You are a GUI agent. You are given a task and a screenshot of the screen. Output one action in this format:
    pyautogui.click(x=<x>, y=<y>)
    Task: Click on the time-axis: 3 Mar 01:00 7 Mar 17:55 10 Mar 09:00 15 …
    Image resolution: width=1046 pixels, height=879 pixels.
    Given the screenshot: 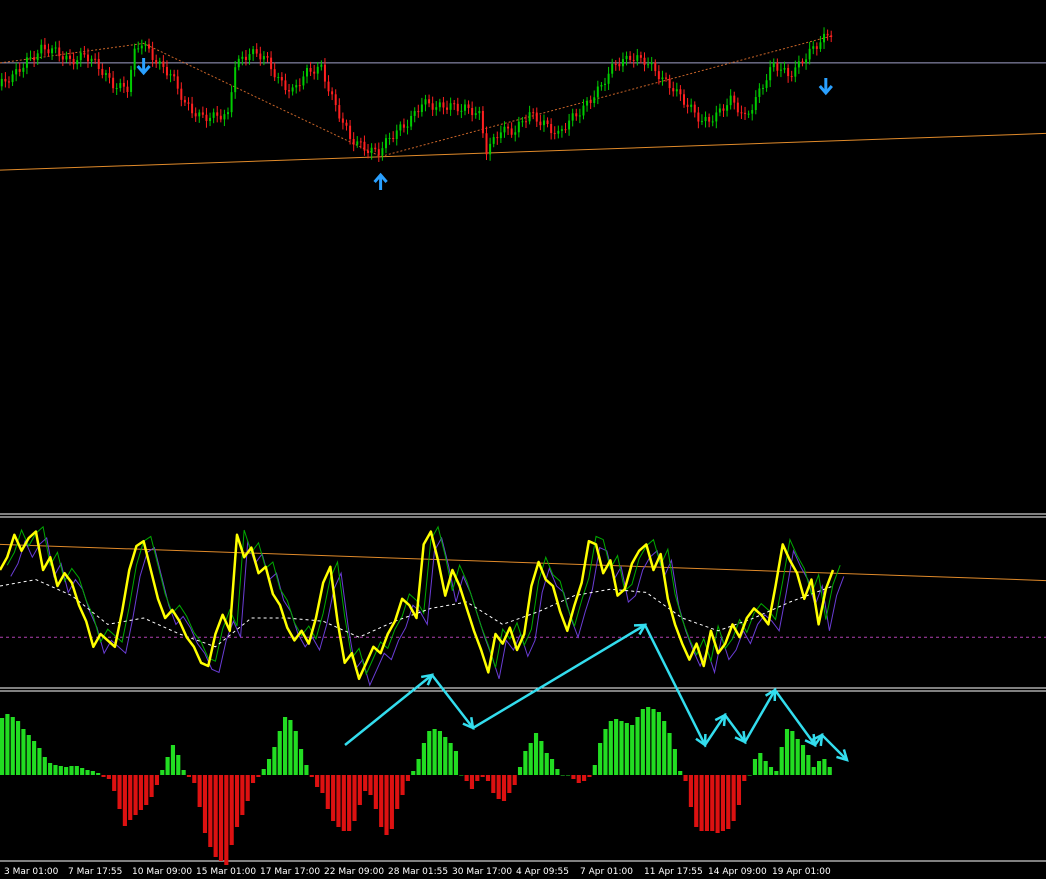 What is the action you would take?
    pyautogui.click(x=417, y=872)
    